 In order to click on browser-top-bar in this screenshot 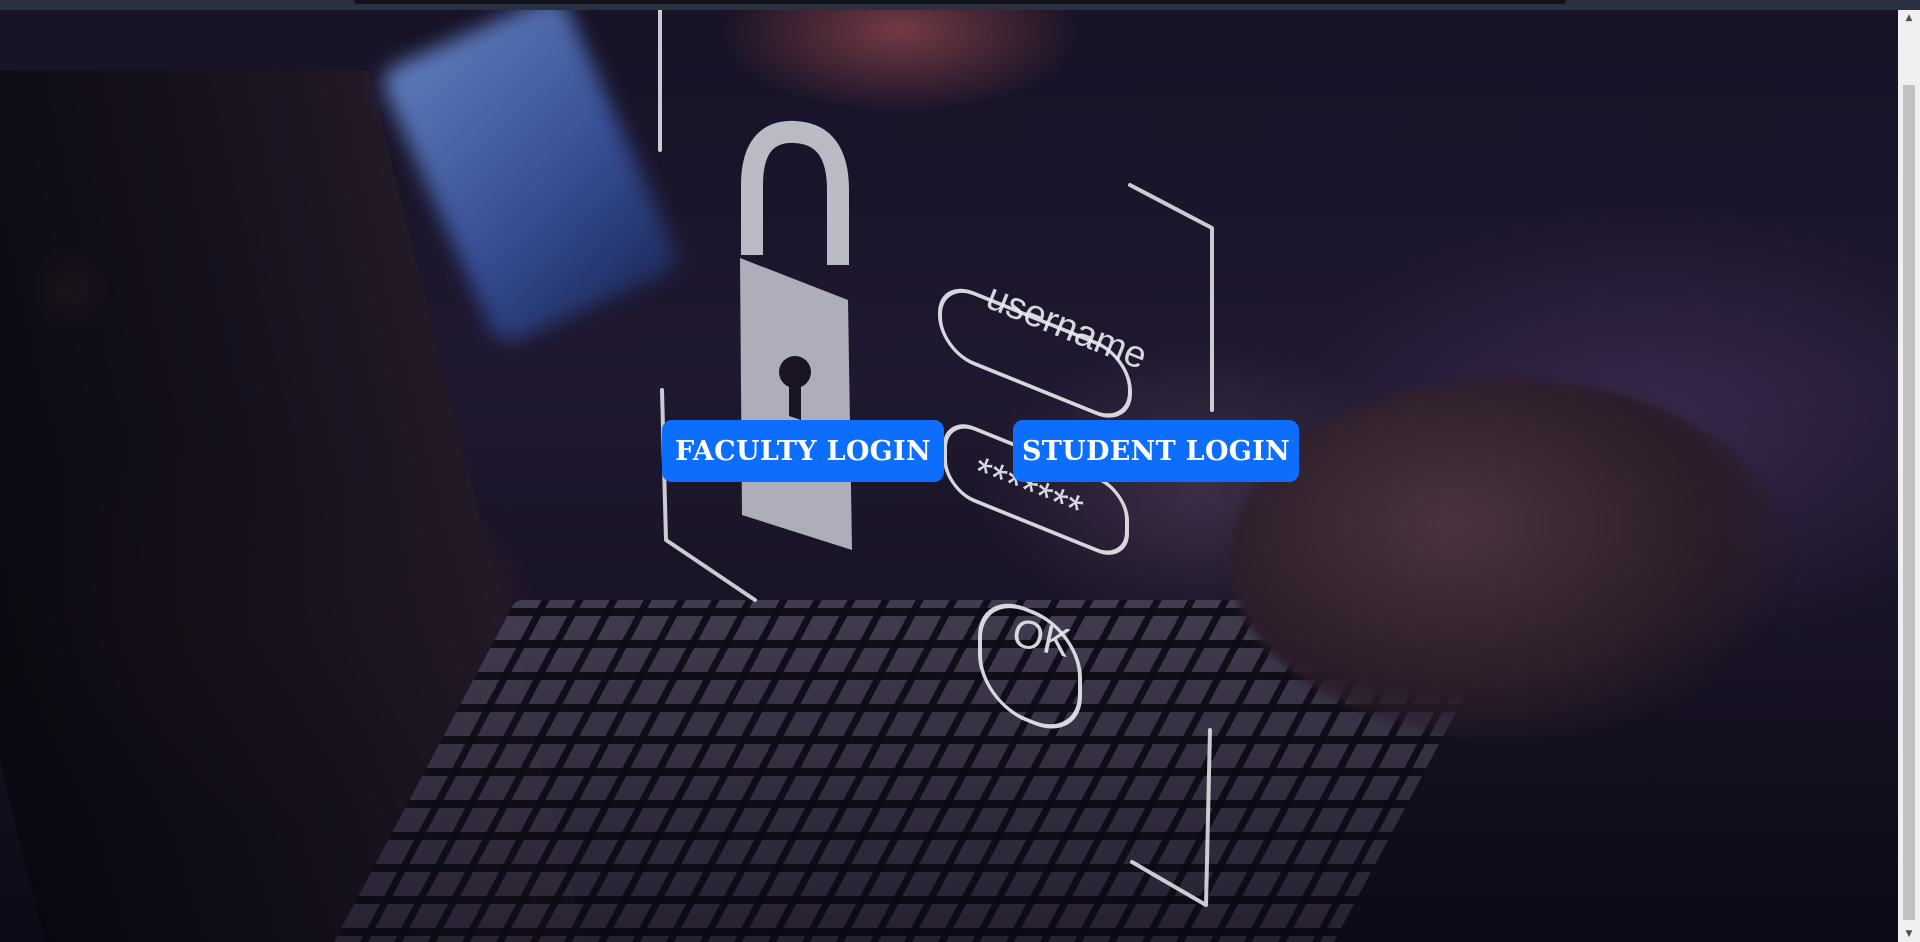, I will do `click(960, 5)`.